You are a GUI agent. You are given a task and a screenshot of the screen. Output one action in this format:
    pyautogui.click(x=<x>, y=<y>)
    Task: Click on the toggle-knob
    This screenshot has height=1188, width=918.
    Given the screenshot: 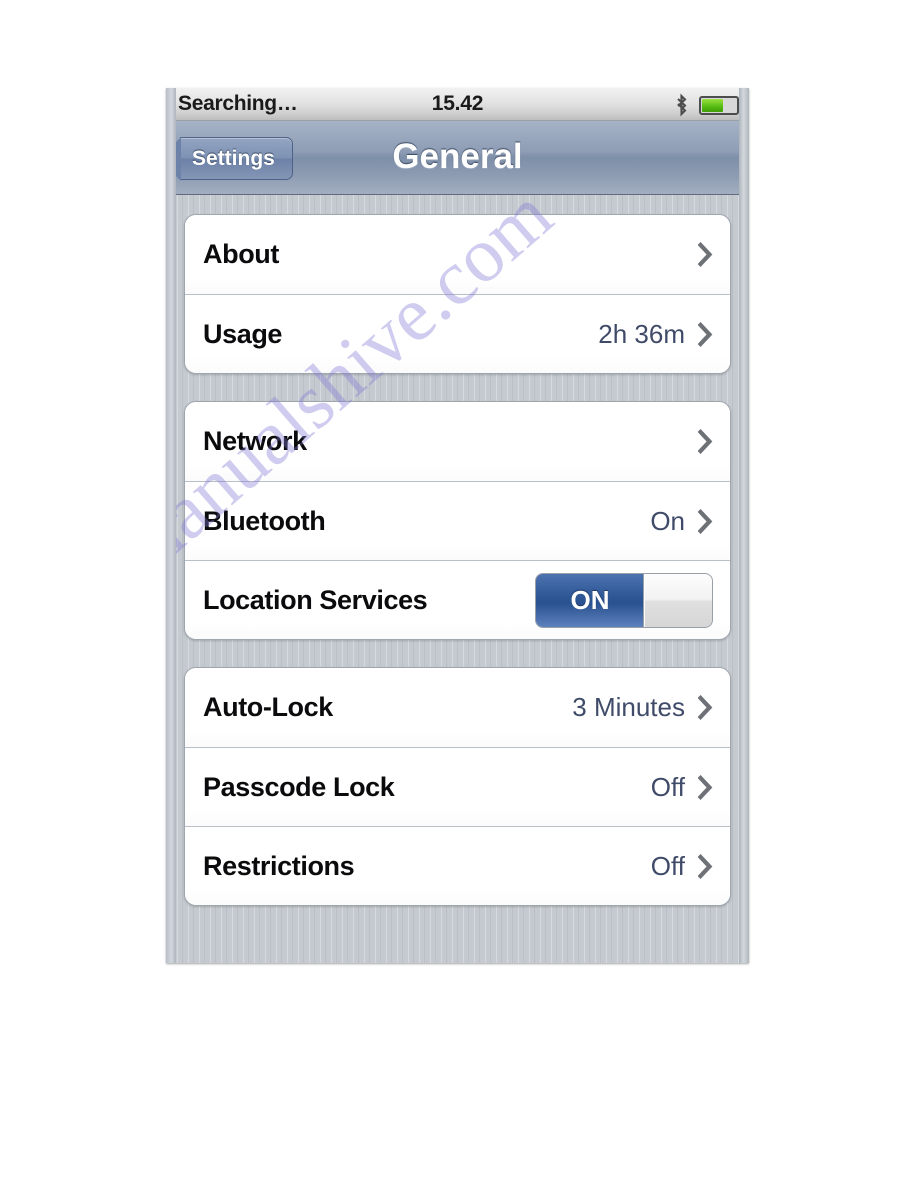 What is the action you would take?
    pyautogui.click(x=677, y=600)
    